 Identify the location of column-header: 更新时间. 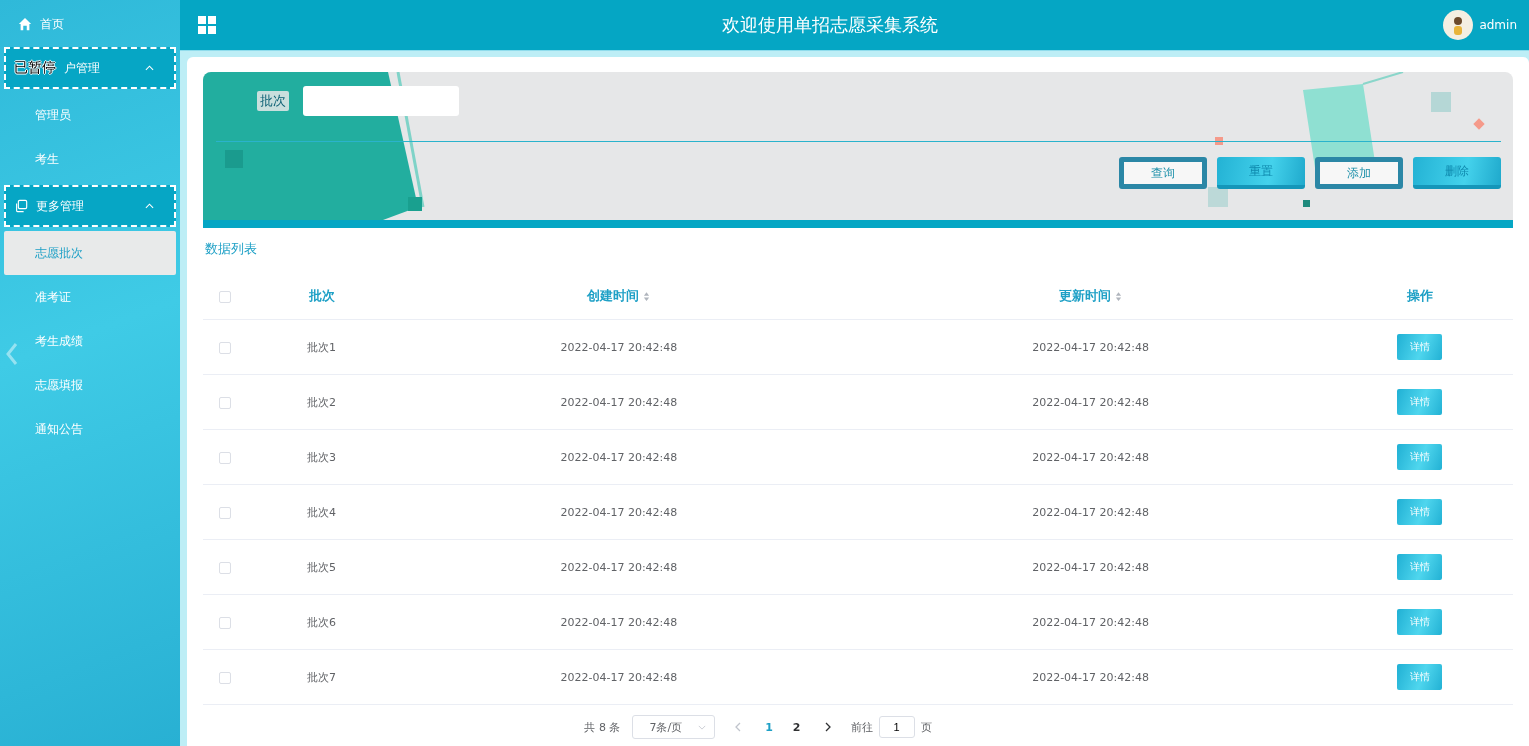
(1090, 296).